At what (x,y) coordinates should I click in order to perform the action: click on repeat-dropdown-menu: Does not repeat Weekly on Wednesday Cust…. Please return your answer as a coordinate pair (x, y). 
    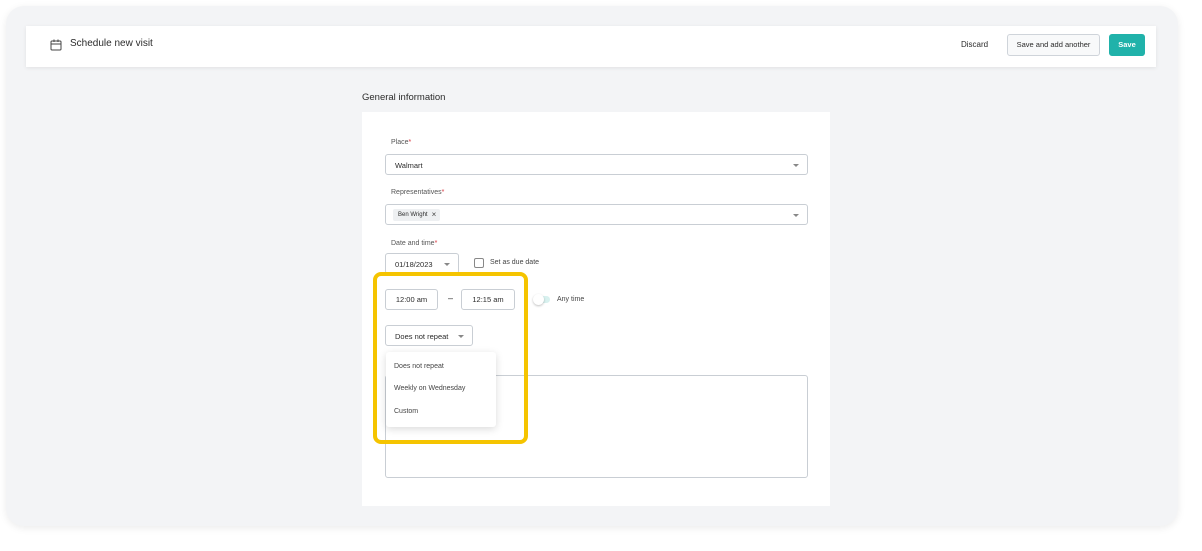
    Looking at the image, I should click on (441, 389).